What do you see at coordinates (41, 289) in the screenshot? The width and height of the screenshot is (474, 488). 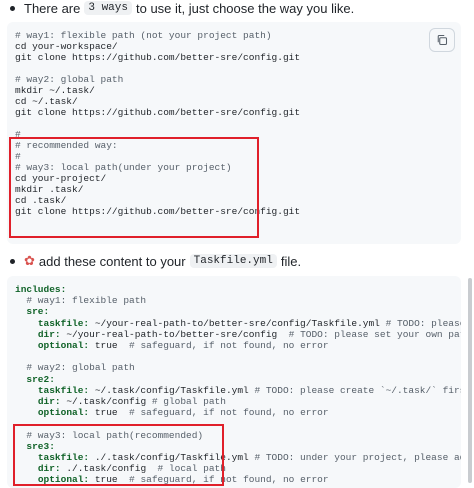 I see `code-line: includes:` at bounding box center [41, 289].